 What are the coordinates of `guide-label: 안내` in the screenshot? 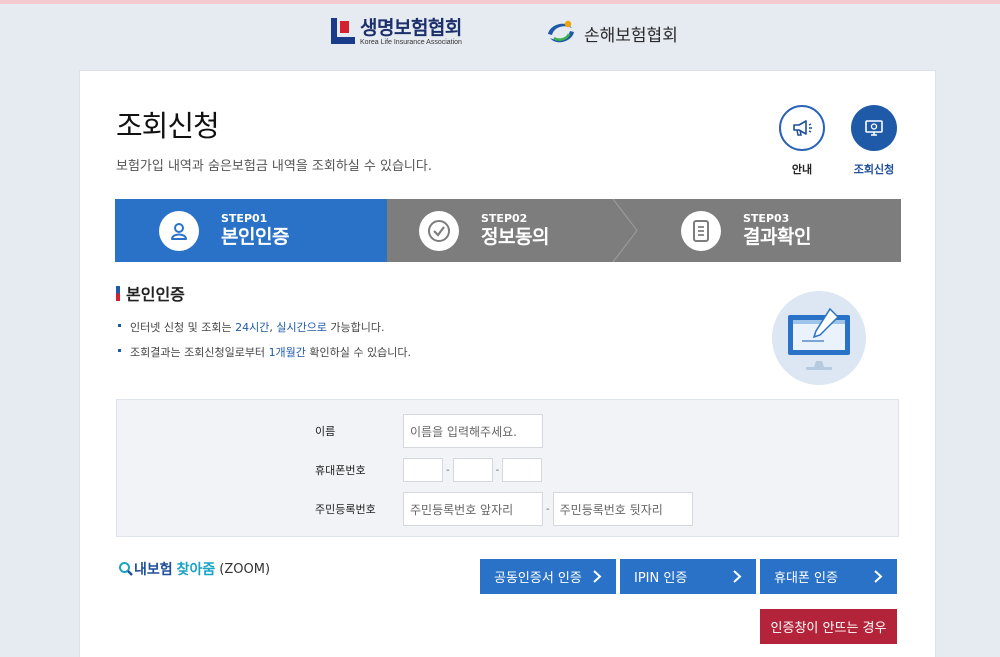 It's located at (802, 169).